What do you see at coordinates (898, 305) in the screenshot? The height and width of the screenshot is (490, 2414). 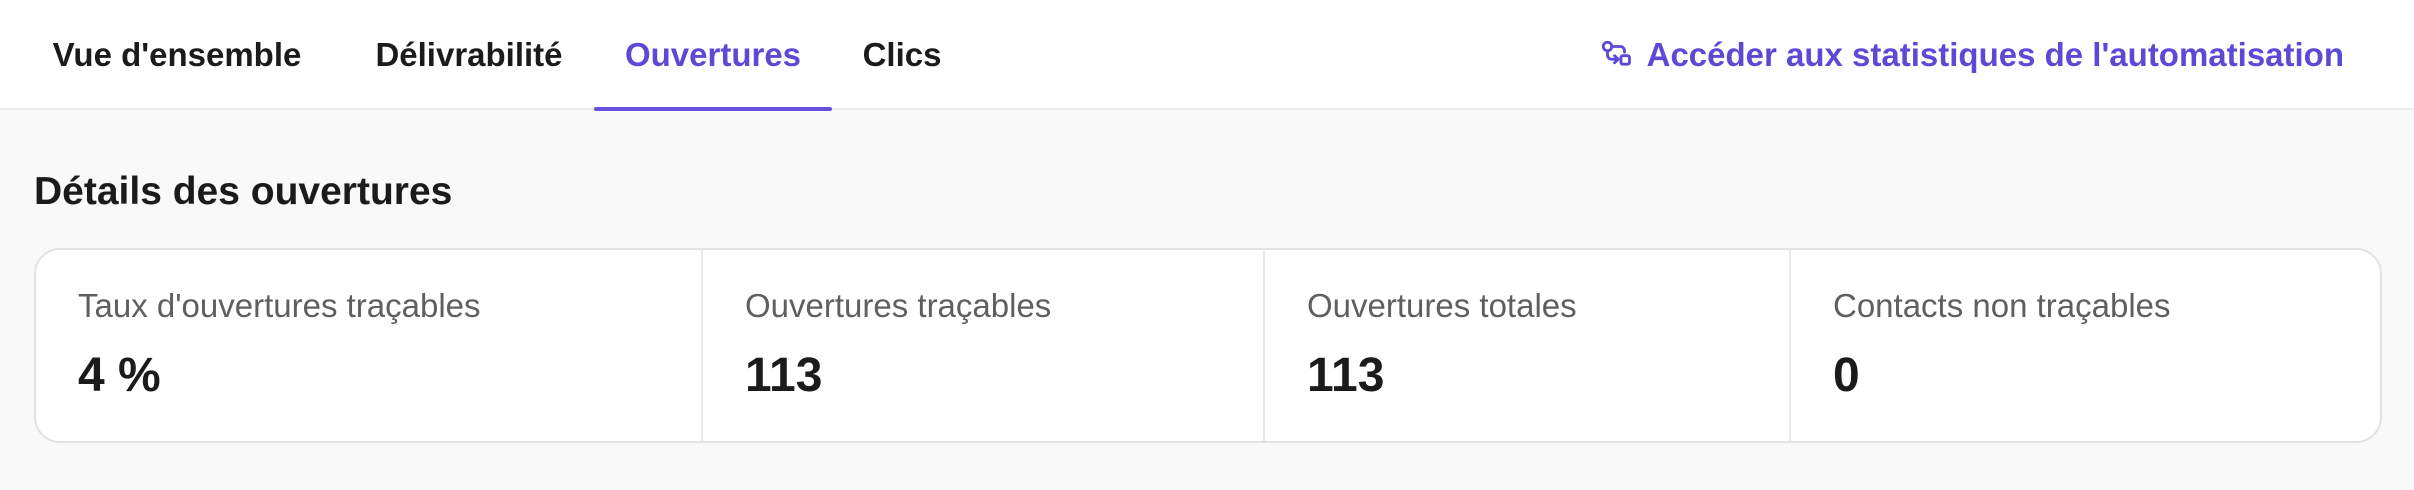 I see `stat-label: Ouvertures traçables` at bounding box center [898, 305].